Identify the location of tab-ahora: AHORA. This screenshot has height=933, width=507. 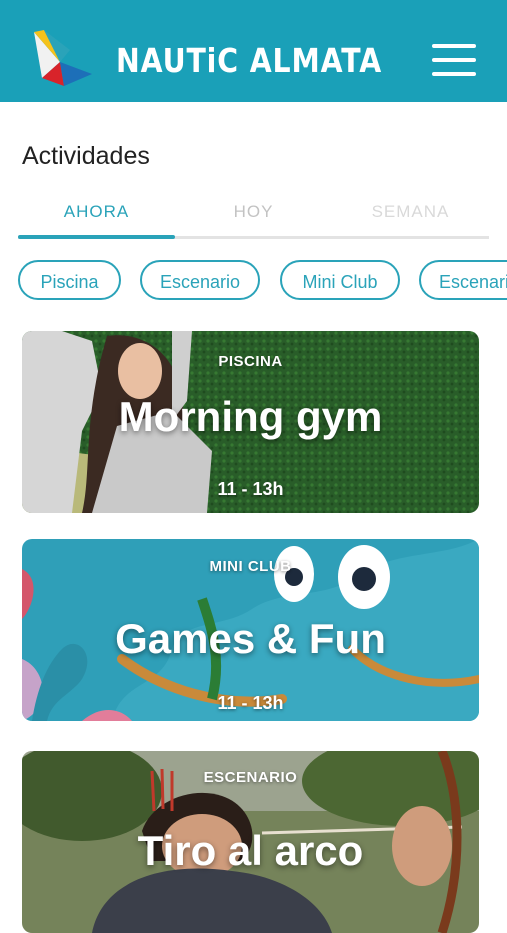
(96, 214).